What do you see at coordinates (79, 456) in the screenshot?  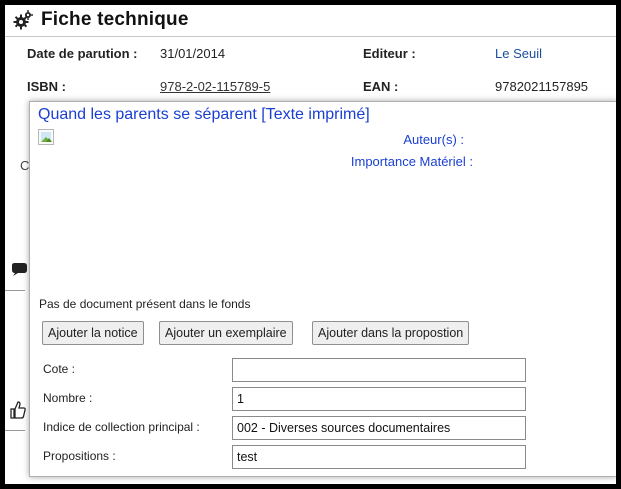 I see `propositions-label: Propositions :` at bounding box center [79, 456].